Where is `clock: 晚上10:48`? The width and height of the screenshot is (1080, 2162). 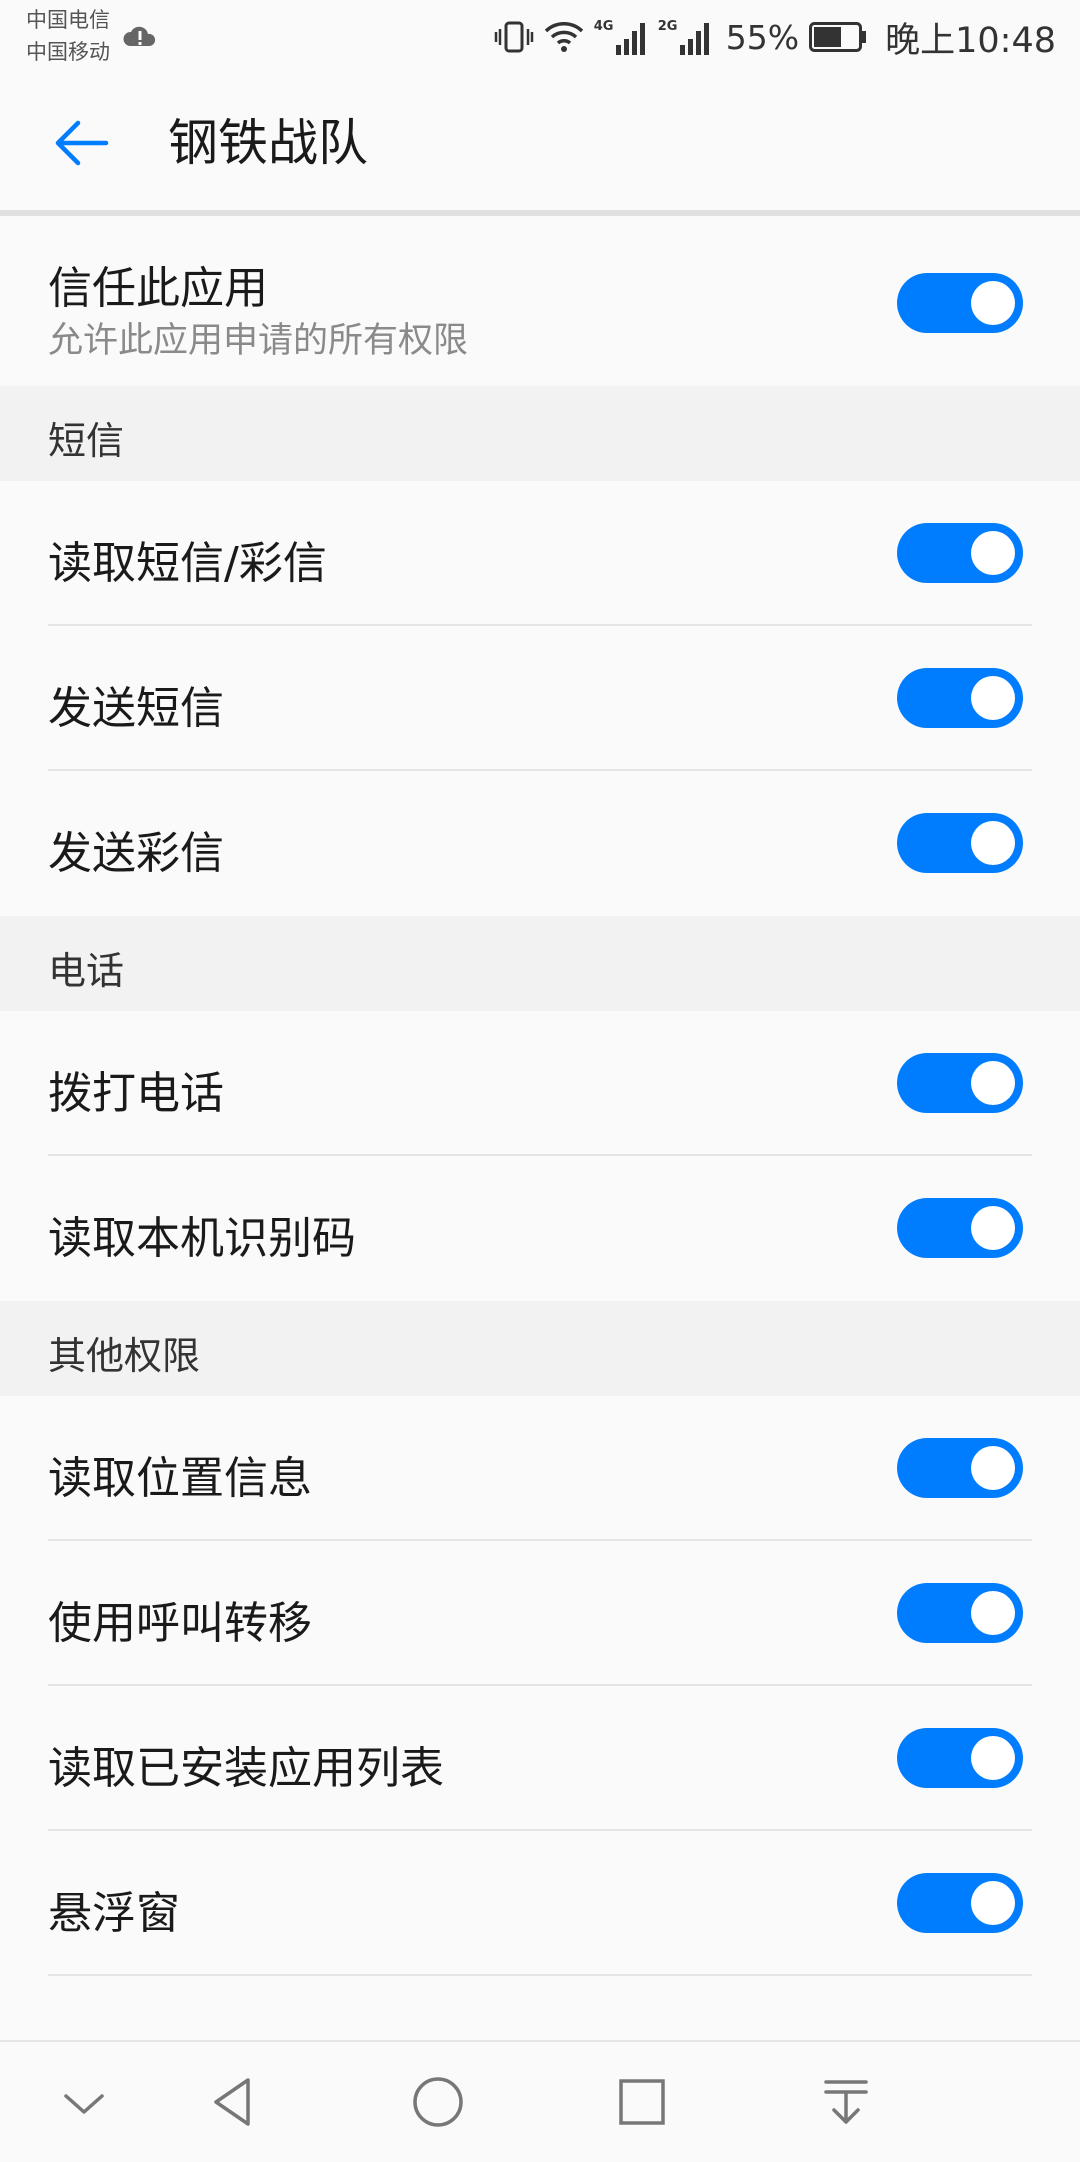 clock: 晚上10:48 is located at coordinates (970, 40).